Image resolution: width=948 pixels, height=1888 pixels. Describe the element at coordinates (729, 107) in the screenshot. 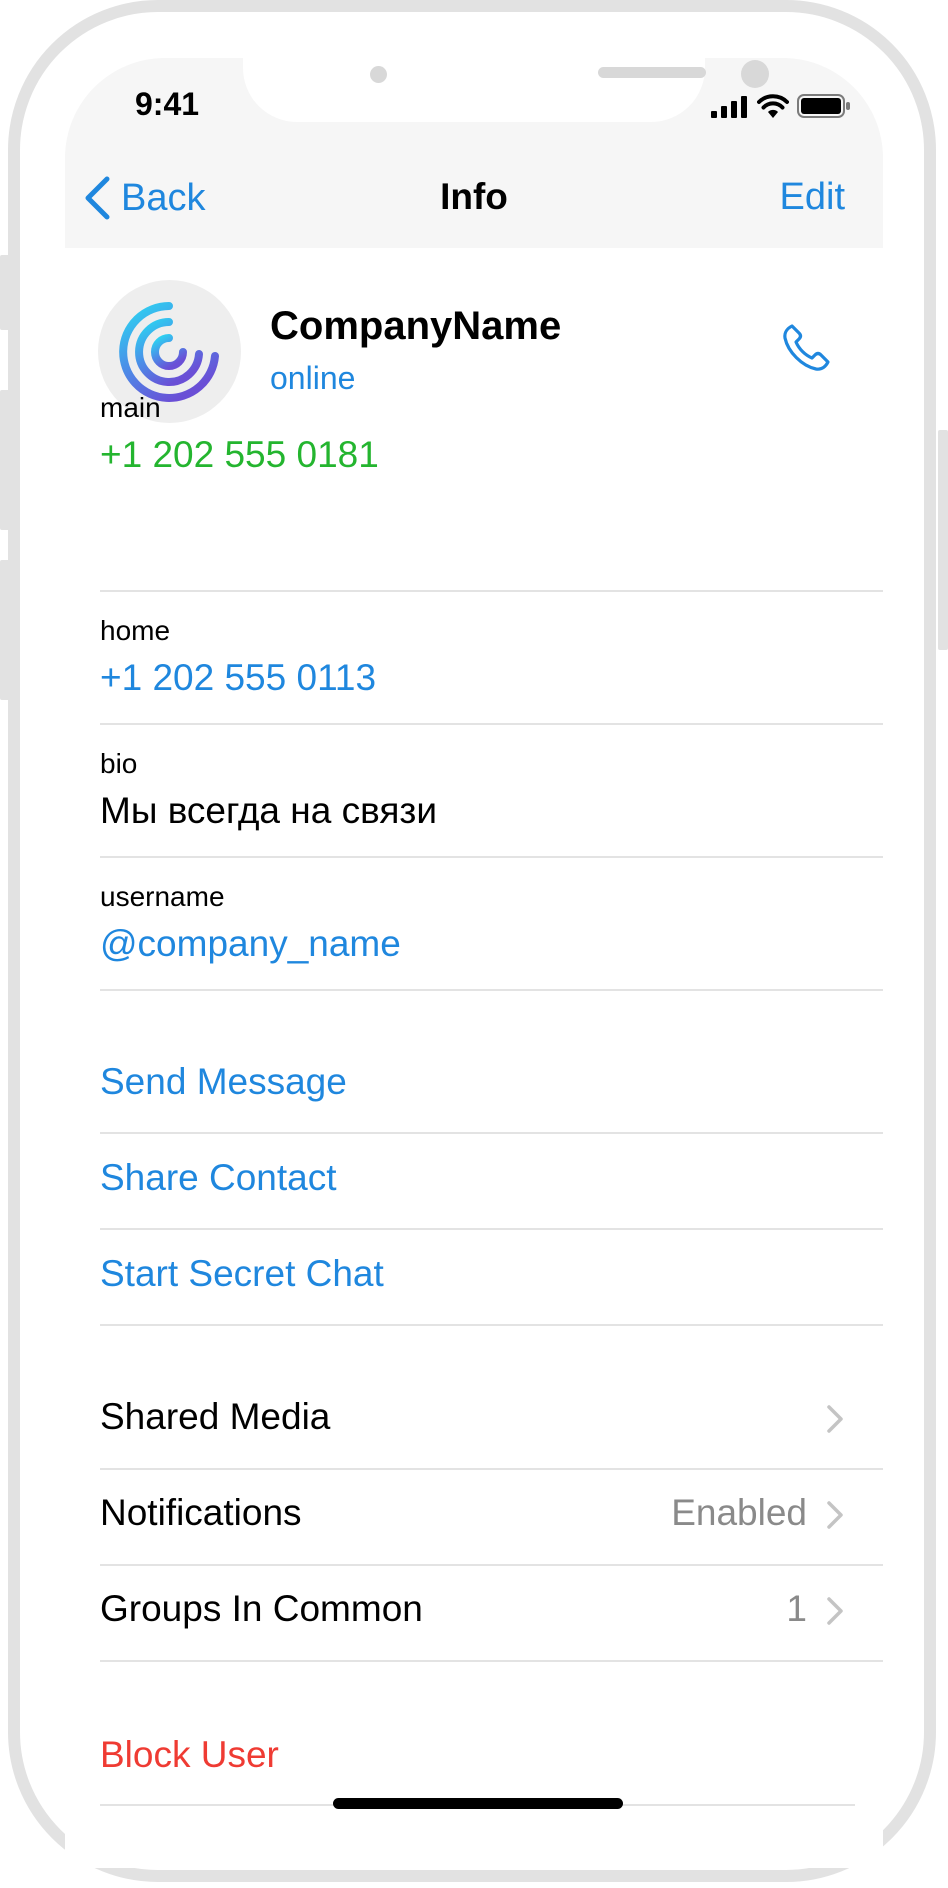

I see `cellular-signal-icon` at that location.